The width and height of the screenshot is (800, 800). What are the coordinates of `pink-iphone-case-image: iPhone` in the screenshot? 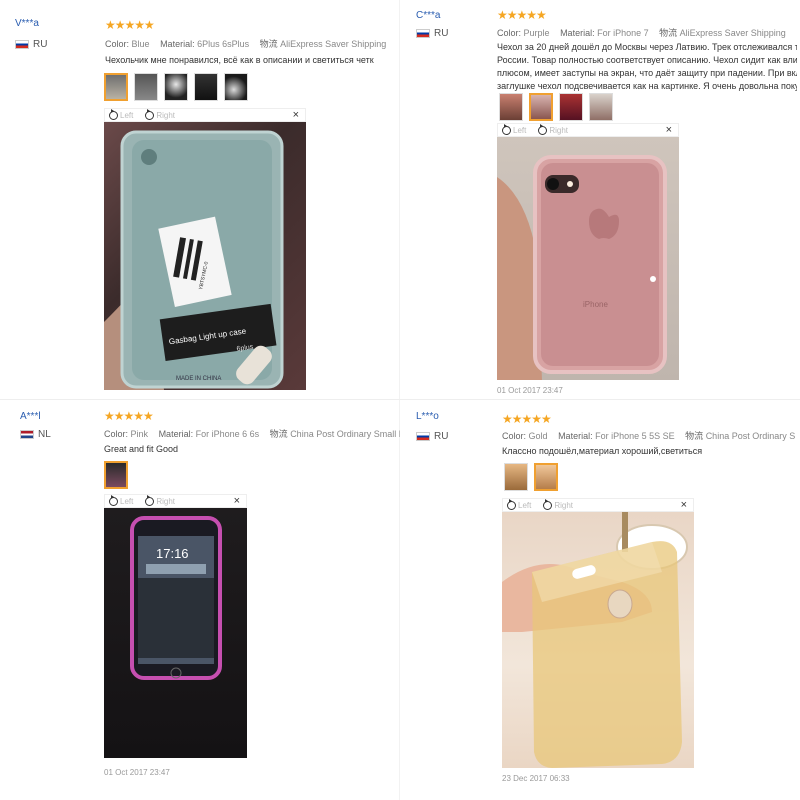 It's located at (582, 267).